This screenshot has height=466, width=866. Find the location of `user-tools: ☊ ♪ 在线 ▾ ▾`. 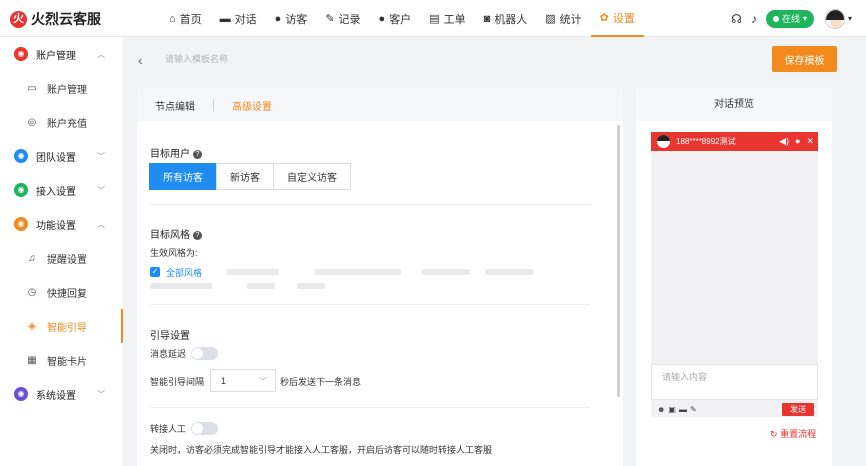

user-tools: ☊ ♪ 在线 ▾ ▾ is located at coordinates (791, 18).